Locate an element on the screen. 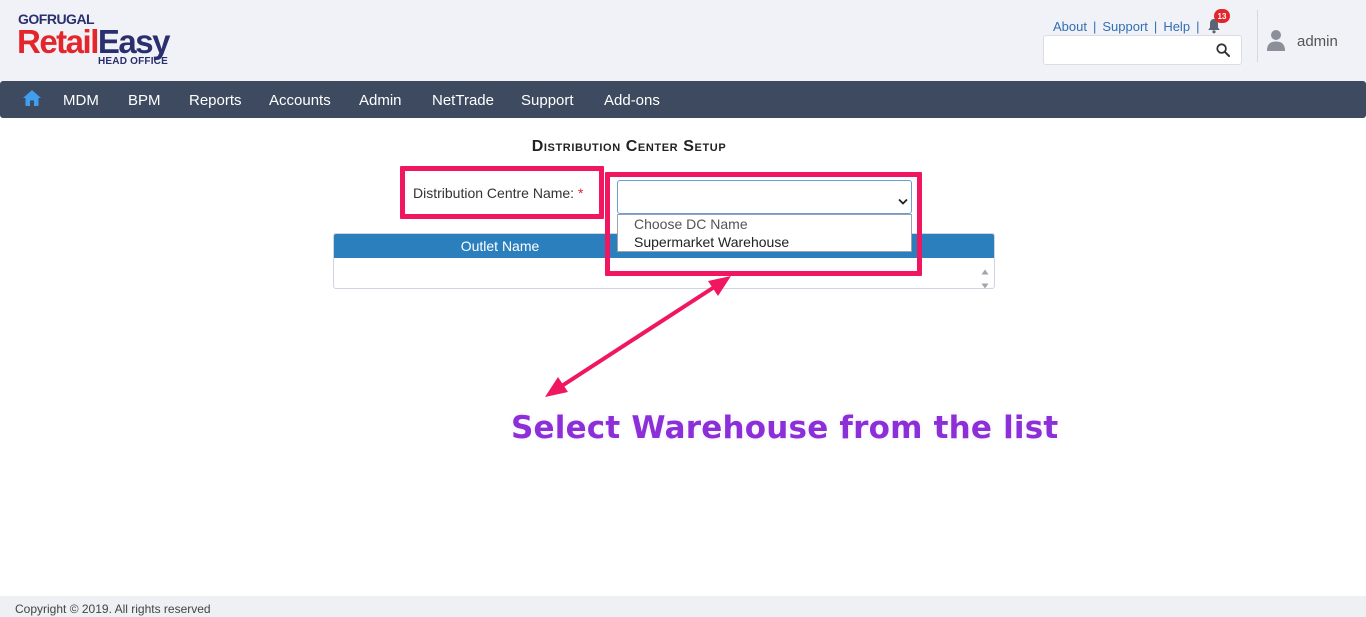 The image size is (1366, 617). annotation-arrow is located at coordinates (638, 336).